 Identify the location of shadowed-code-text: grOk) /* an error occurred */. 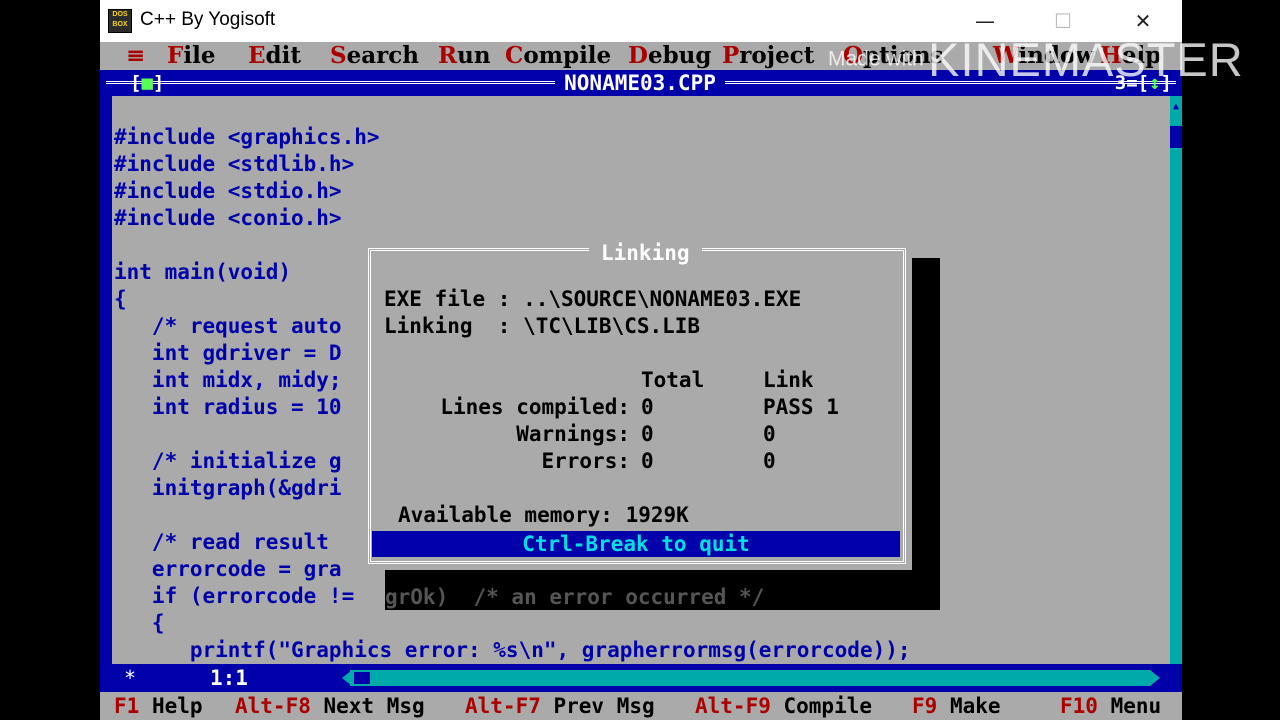
(575, 597).